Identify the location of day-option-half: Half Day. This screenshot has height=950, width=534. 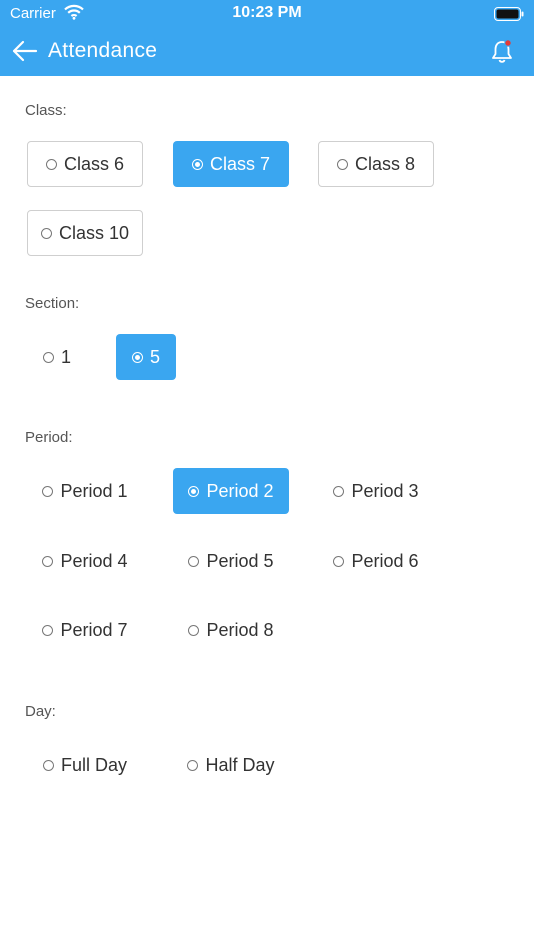
(231, 765).